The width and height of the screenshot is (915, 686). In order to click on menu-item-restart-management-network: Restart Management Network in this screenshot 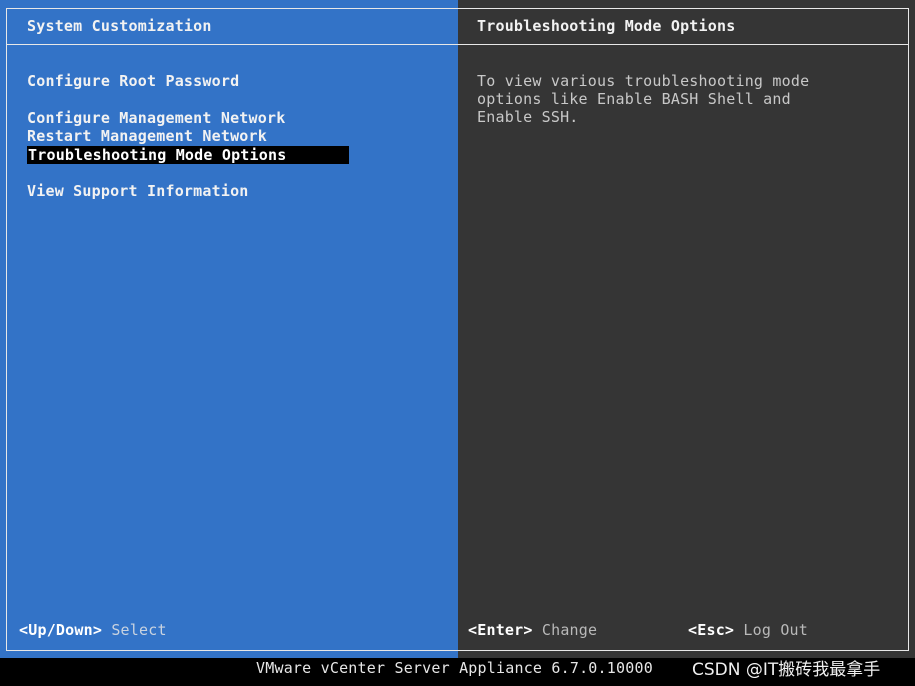, I will do `click(187, 136)`.